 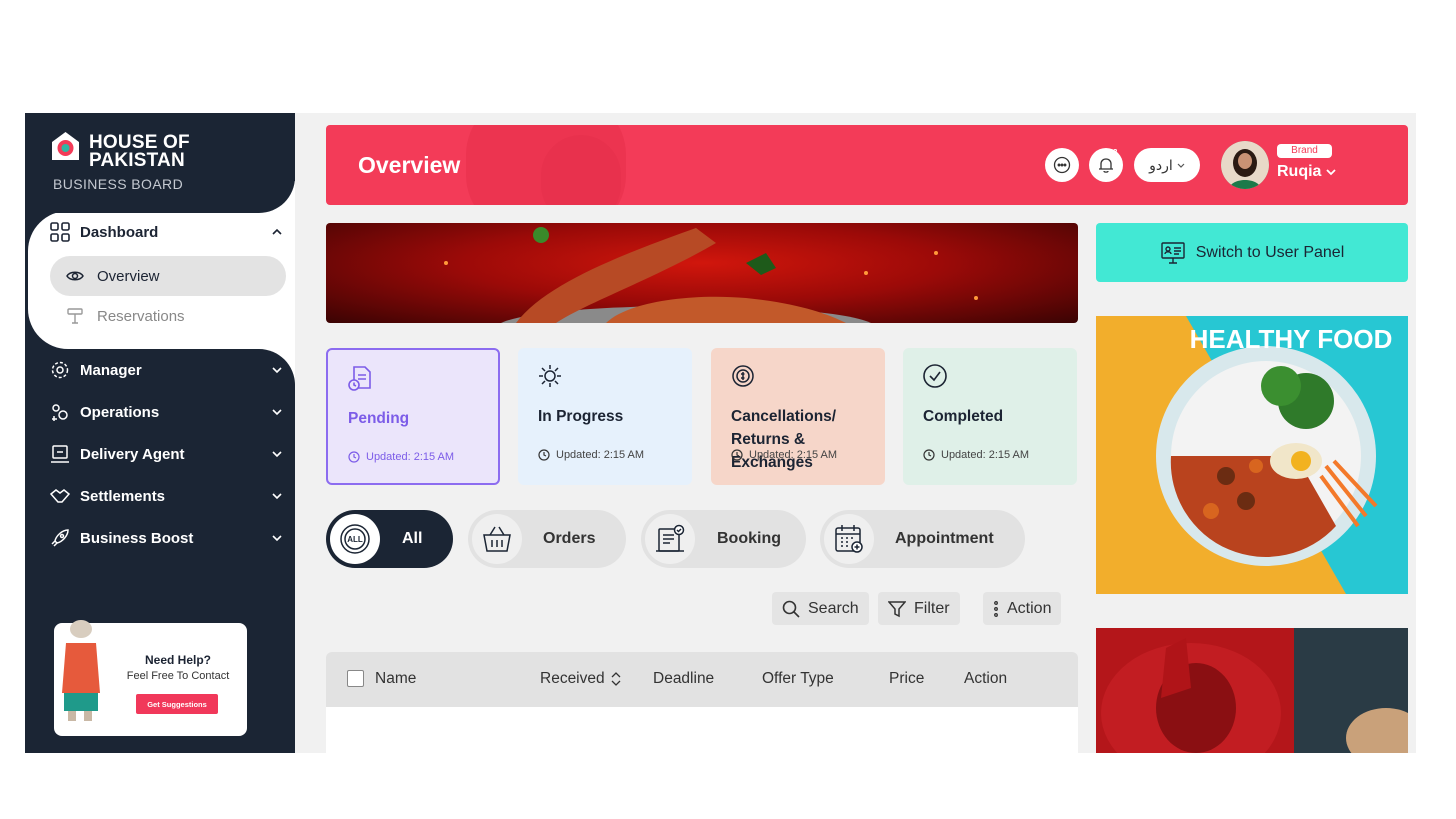 I want to click on svg-text: ALL, so click(x=355, y=539).